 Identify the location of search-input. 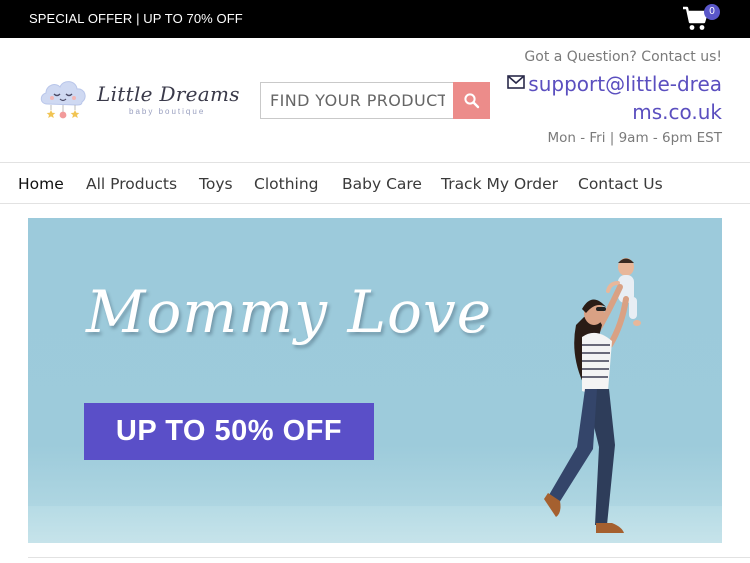
(357, 100).